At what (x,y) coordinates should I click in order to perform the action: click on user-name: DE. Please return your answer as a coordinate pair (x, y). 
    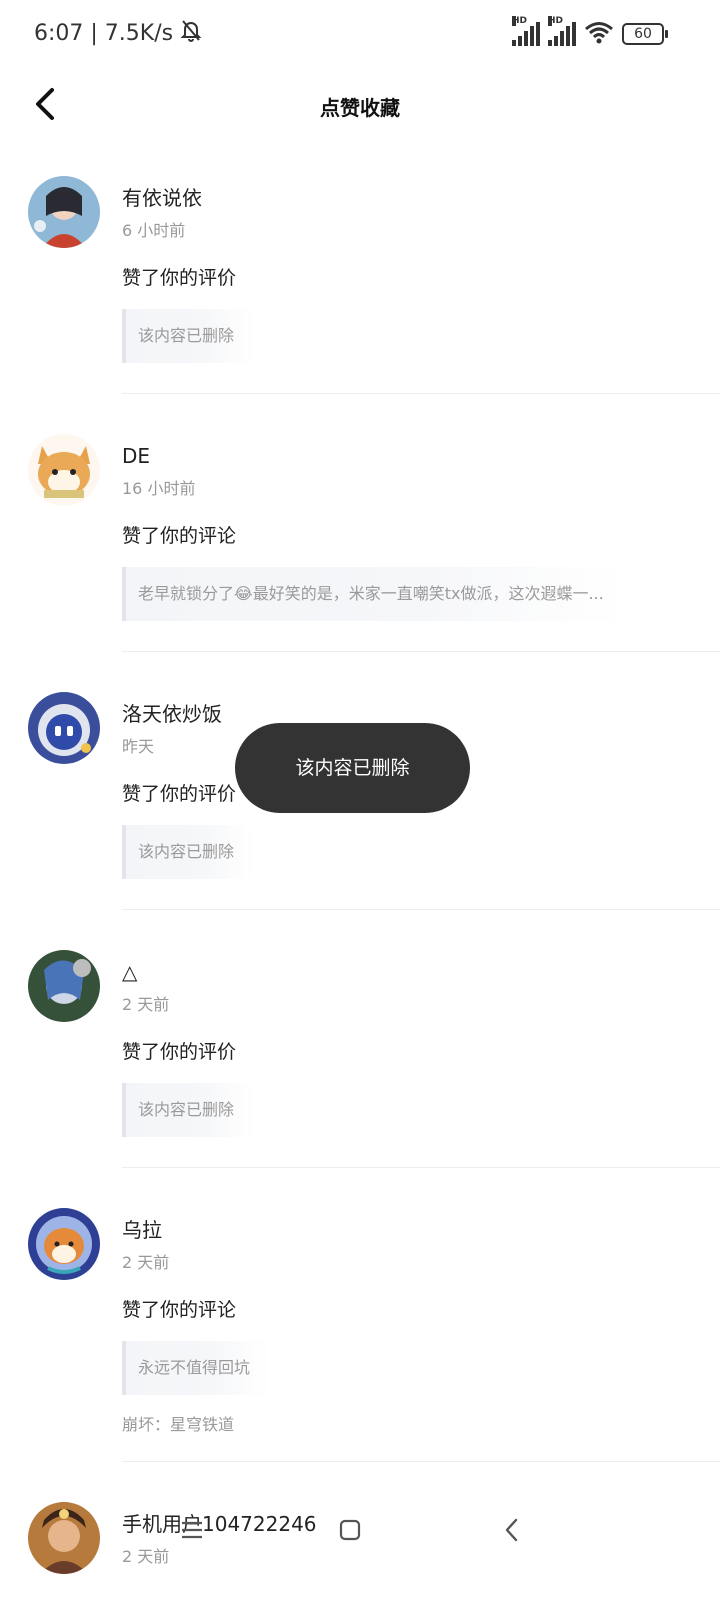
    Looking at the image, I should click on (421, 456).